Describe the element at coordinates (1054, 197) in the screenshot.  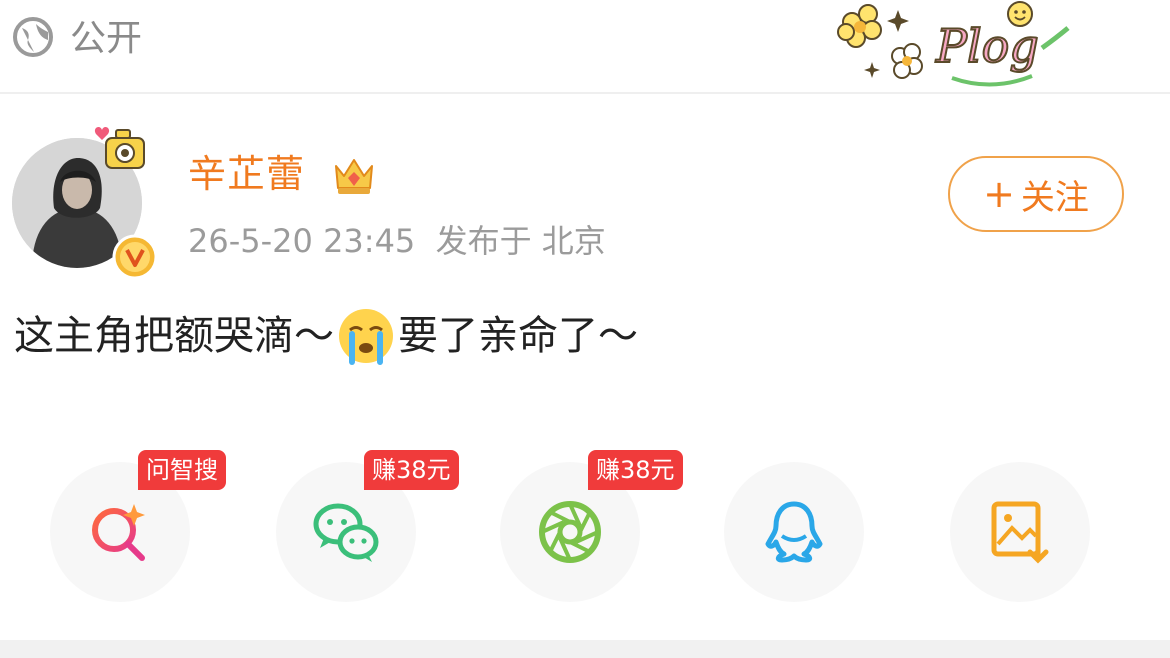
I see `follow-label: 关注` at that location.